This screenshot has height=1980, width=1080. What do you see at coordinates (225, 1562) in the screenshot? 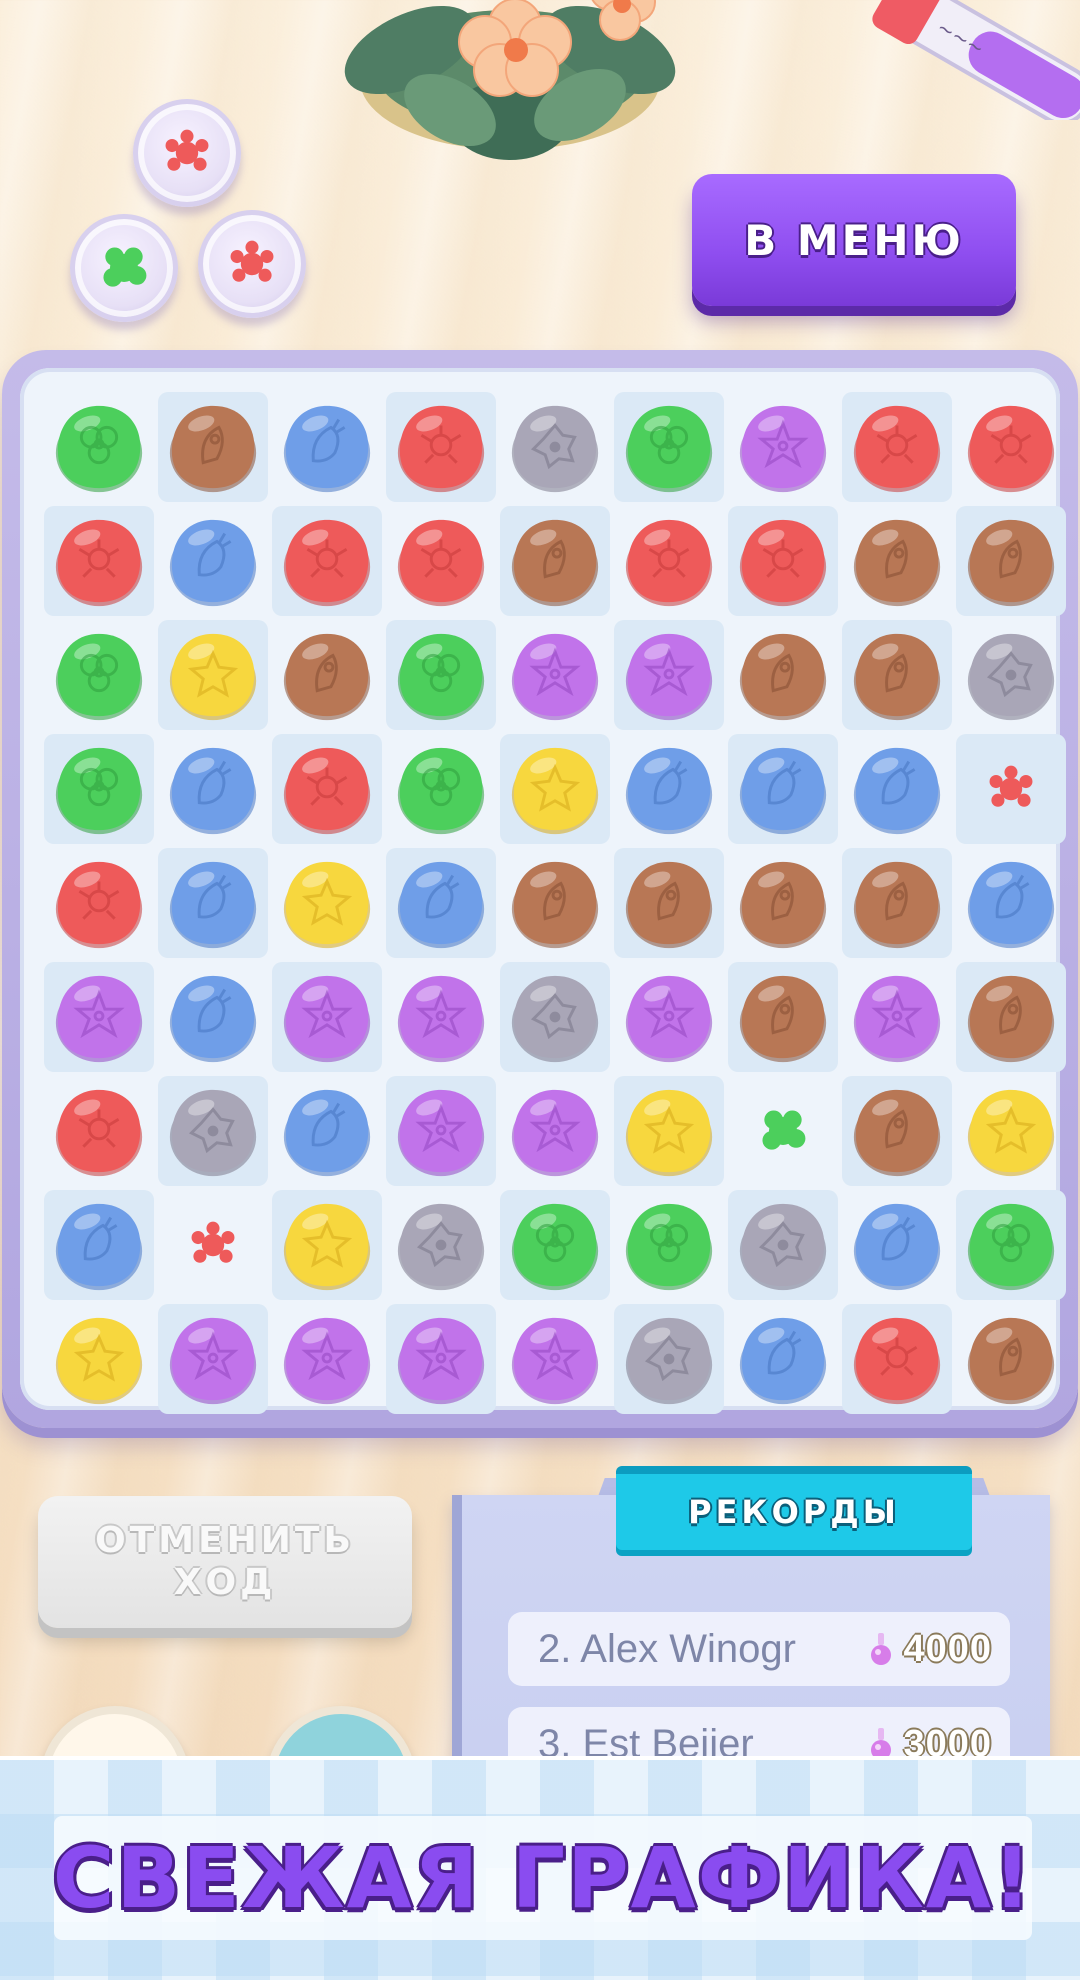
I see `undo-move-button: ОТМЕНИТЬ ХОД` at bounding box center [225, 1562].